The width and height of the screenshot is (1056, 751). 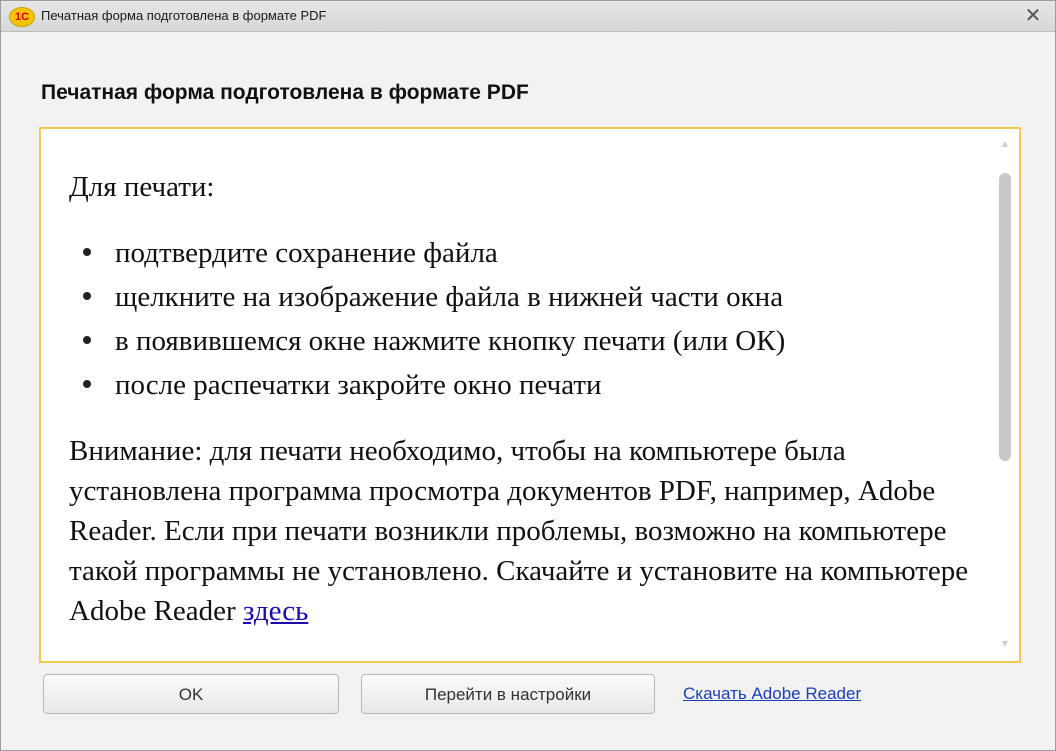 I want to click on intro-text: Для печати:, so click(x=142, y=187).